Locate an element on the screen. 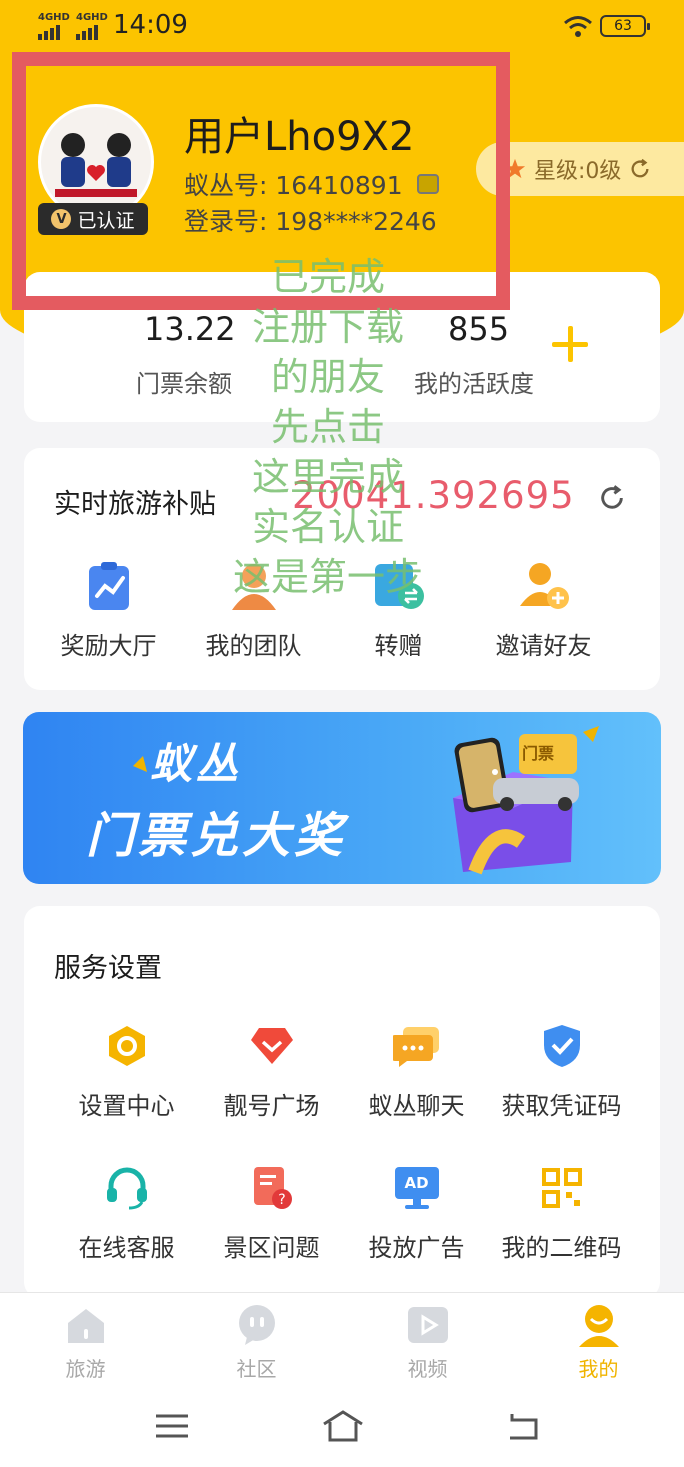 The width and height of the screenshot is (684, 1467). service-row-2: 在线客服 ? 景区问题 AD 投放广告 我的二维码 is located at coordinates (344, 1211).